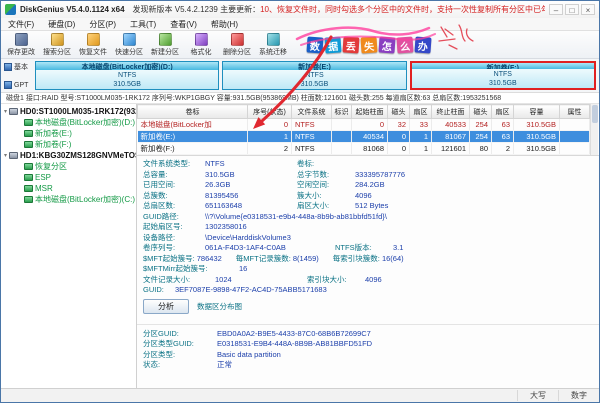 The height and width of the screenshot is (403, 600). I want to click on promo-tile: 办, so click(423, 44).